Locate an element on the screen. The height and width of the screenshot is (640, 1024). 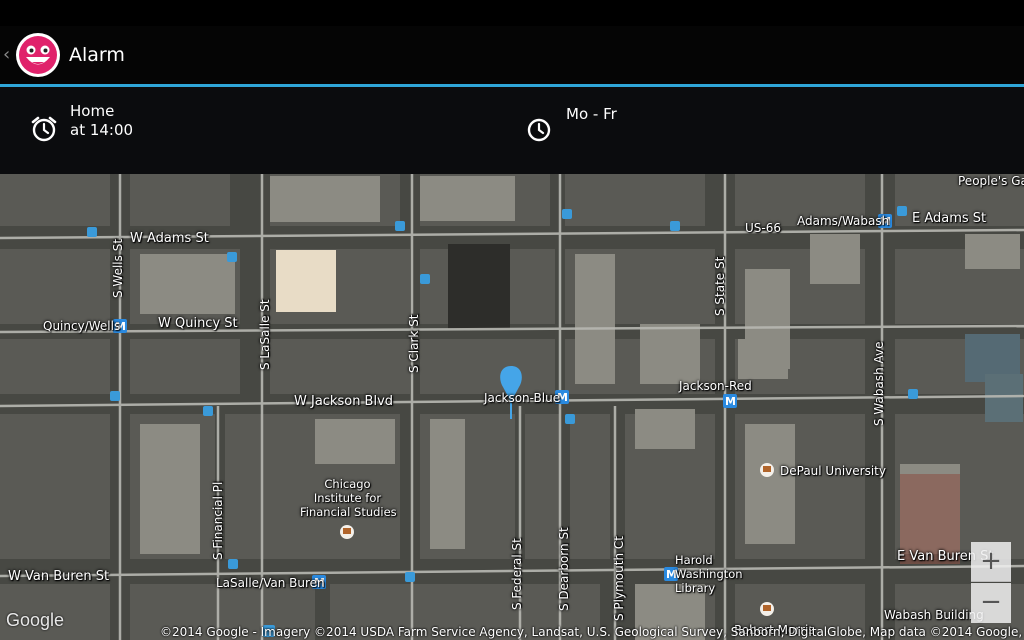
street-label-us66: US-66 is located at coordinates (763, 228).